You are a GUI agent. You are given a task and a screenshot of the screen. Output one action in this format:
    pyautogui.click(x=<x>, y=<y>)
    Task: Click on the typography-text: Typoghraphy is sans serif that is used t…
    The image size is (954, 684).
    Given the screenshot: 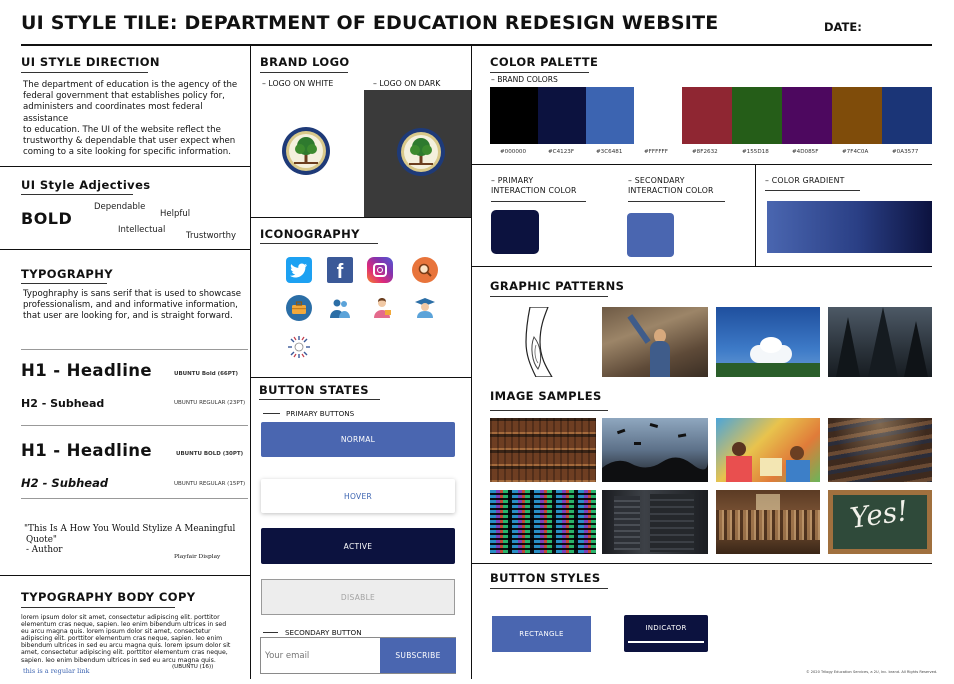 What is the action you would take?
    pyautogui.click(x=132, y=305)
    